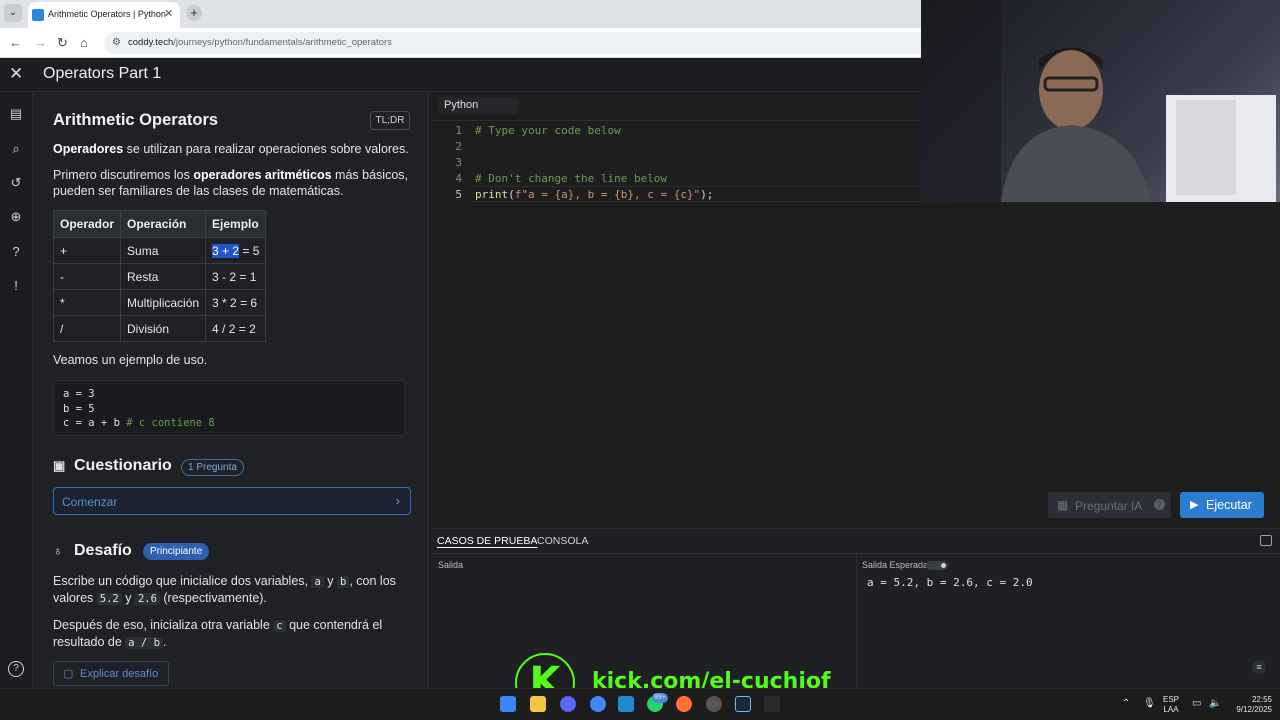 Image resolution: width=1280 pixels, height=720 pixels. I want to click on lesson-title: Arithmetic Operators, so click(136, 120).